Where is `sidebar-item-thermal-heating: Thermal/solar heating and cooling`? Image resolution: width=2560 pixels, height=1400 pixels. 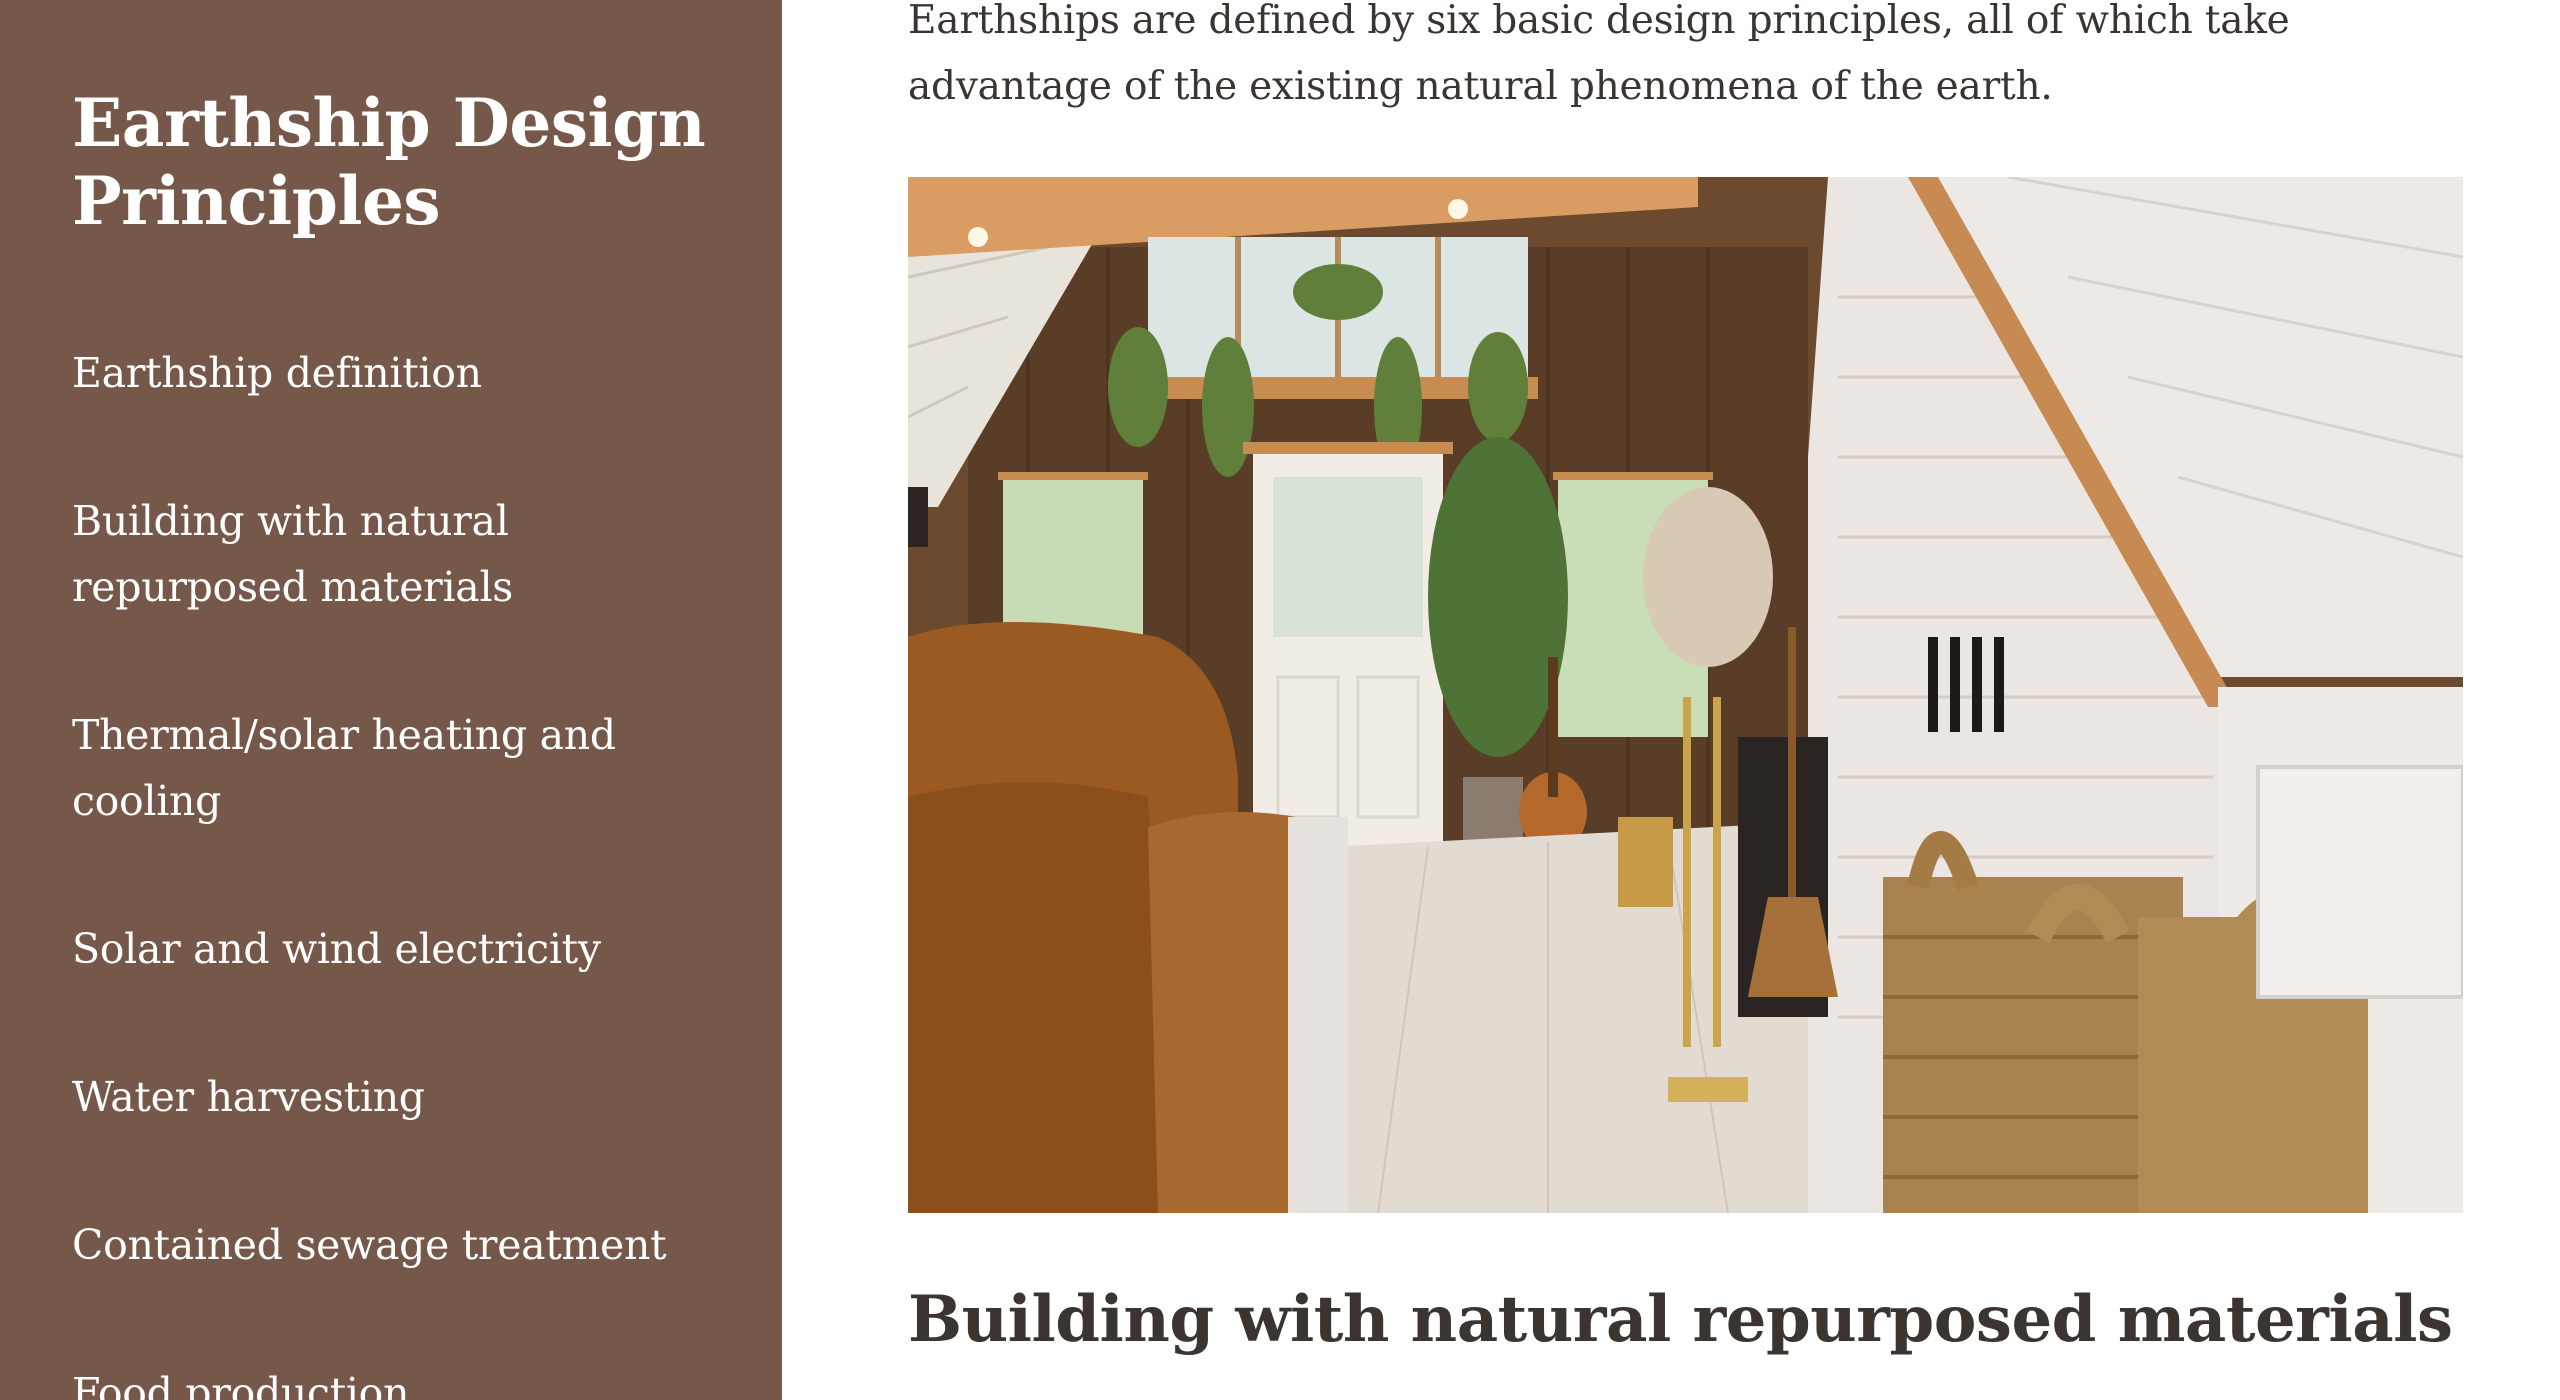 sidebar-item-thermal-heating: Thermal/solar heating and cooling is located at coordinates (372, 768).